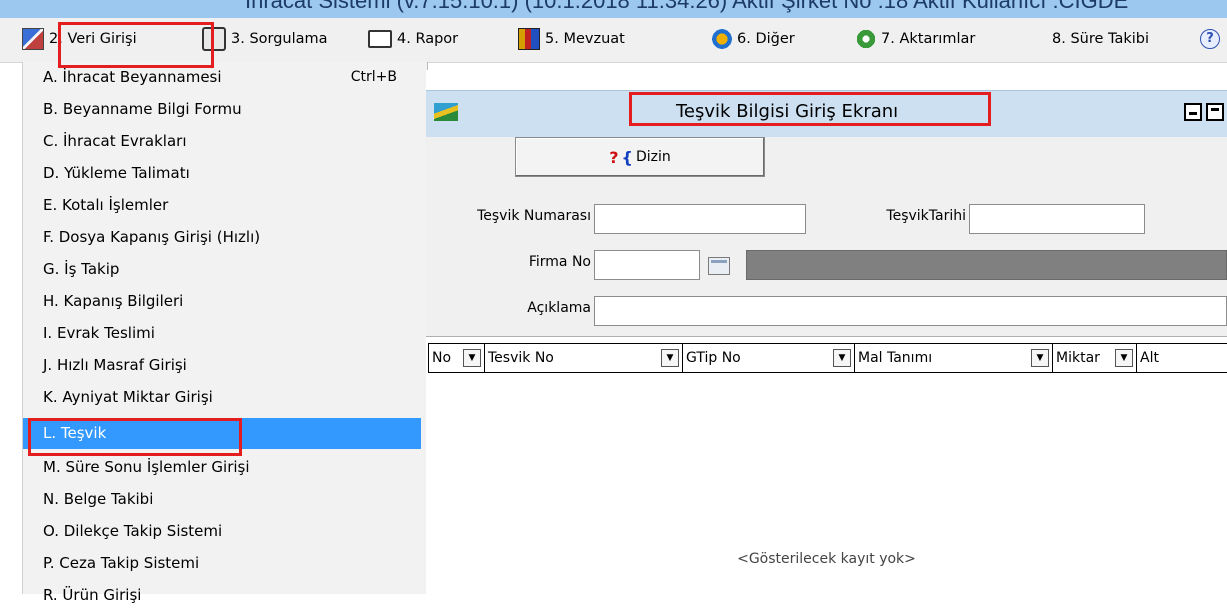 This screenshot has height=611, width=1227. Describe the element at coordinates (627, 157) in the screenshot. I see `brace-icon: {` at that location.